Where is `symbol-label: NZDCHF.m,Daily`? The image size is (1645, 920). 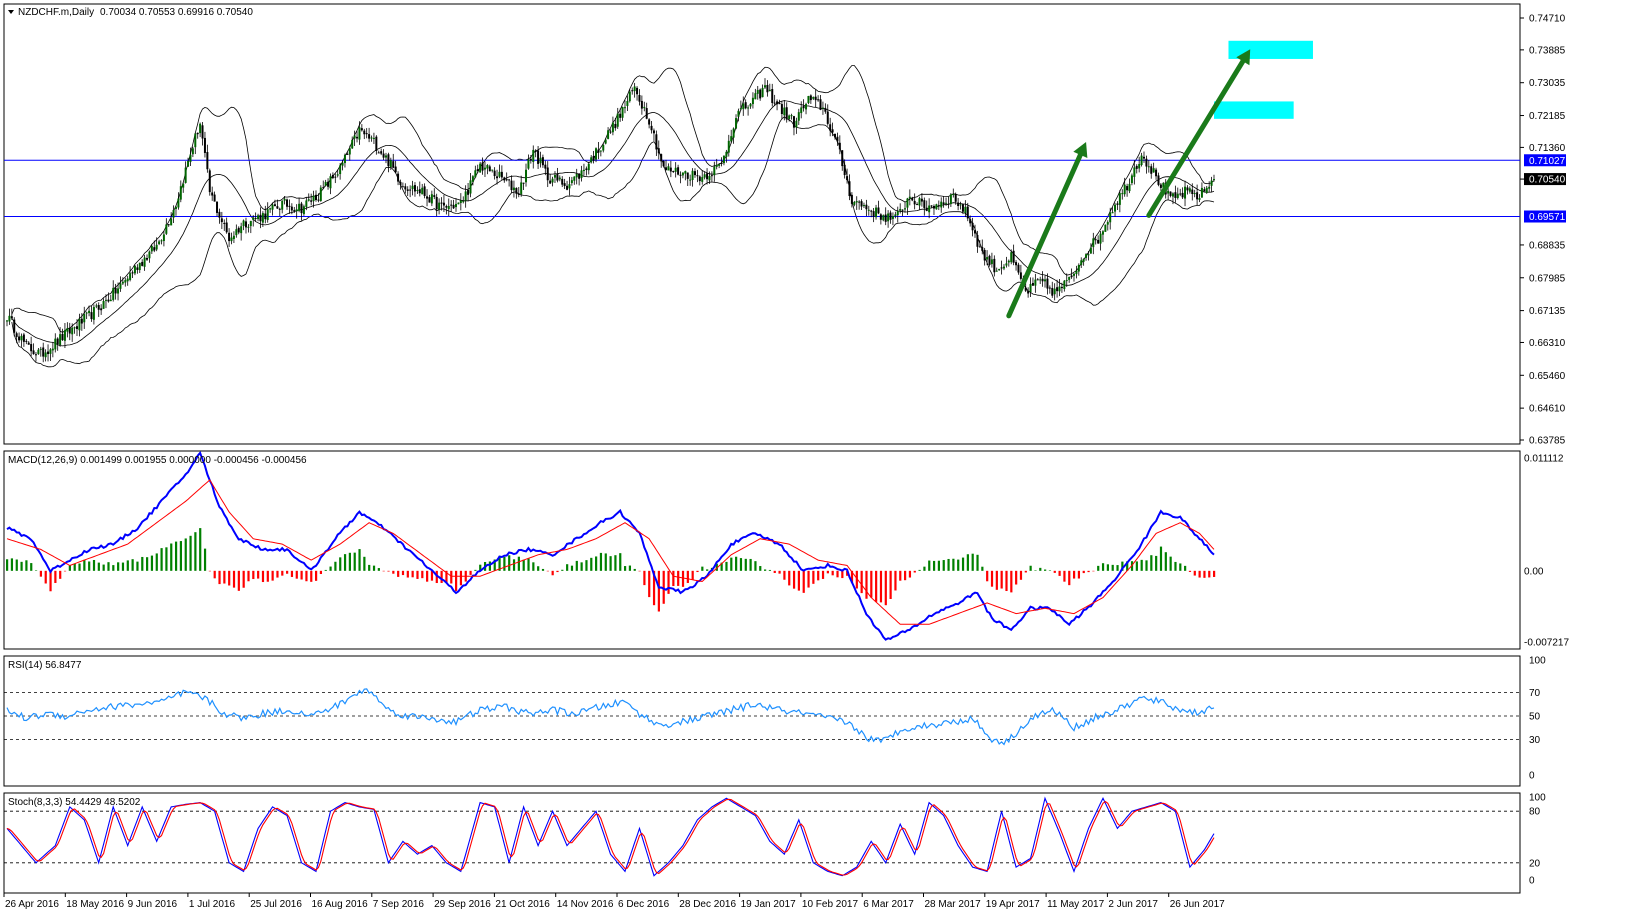 symbol-label: NZDCHF.m,Daily is located at coordinates (56, 12).